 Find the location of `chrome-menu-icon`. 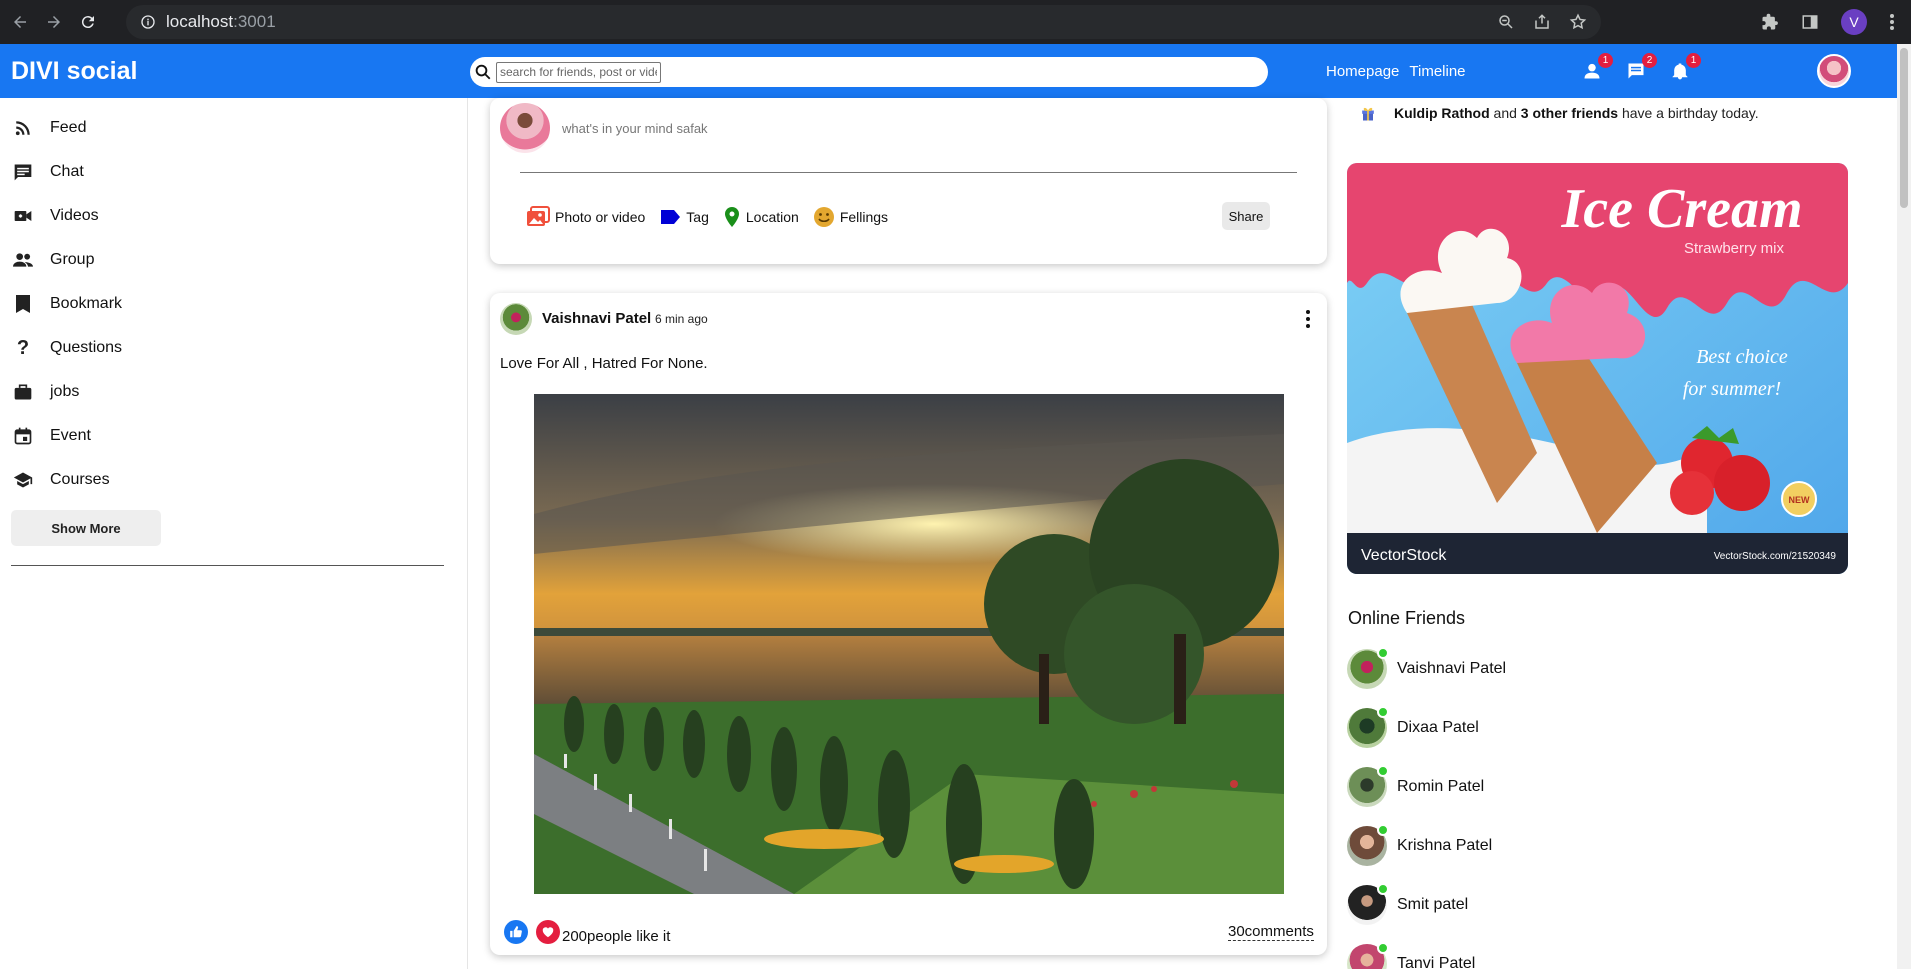

chrome-menu-icon is located at coordinates (1892, 22).